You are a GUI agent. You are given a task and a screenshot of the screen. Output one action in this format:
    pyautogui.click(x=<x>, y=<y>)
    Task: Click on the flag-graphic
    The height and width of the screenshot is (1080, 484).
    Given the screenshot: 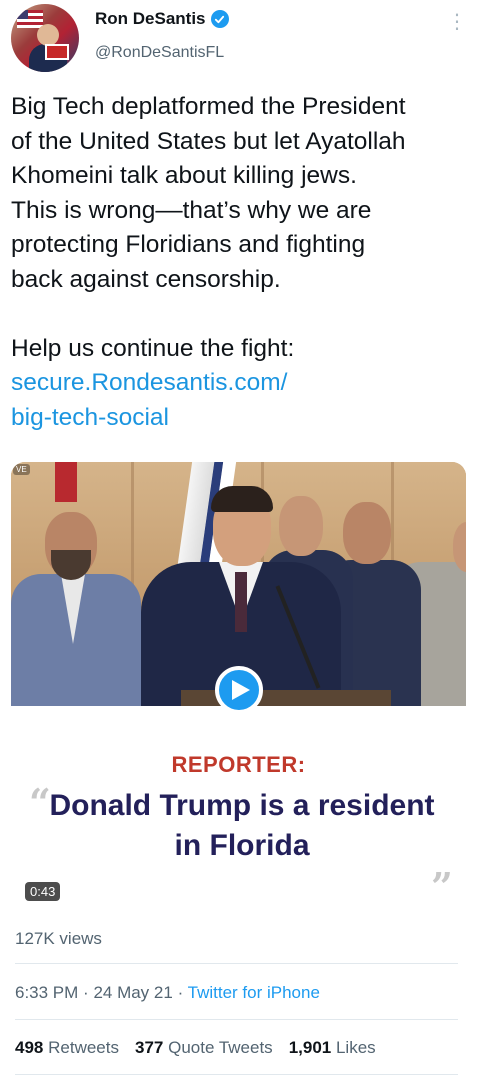 What is the action you would take?
    pyautogui.click(x=30, y=19)
    